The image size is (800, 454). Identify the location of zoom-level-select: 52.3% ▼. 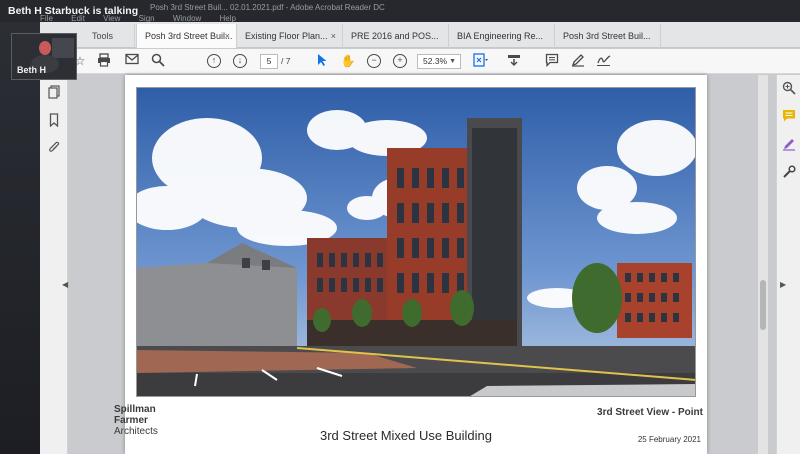
(439, 61).